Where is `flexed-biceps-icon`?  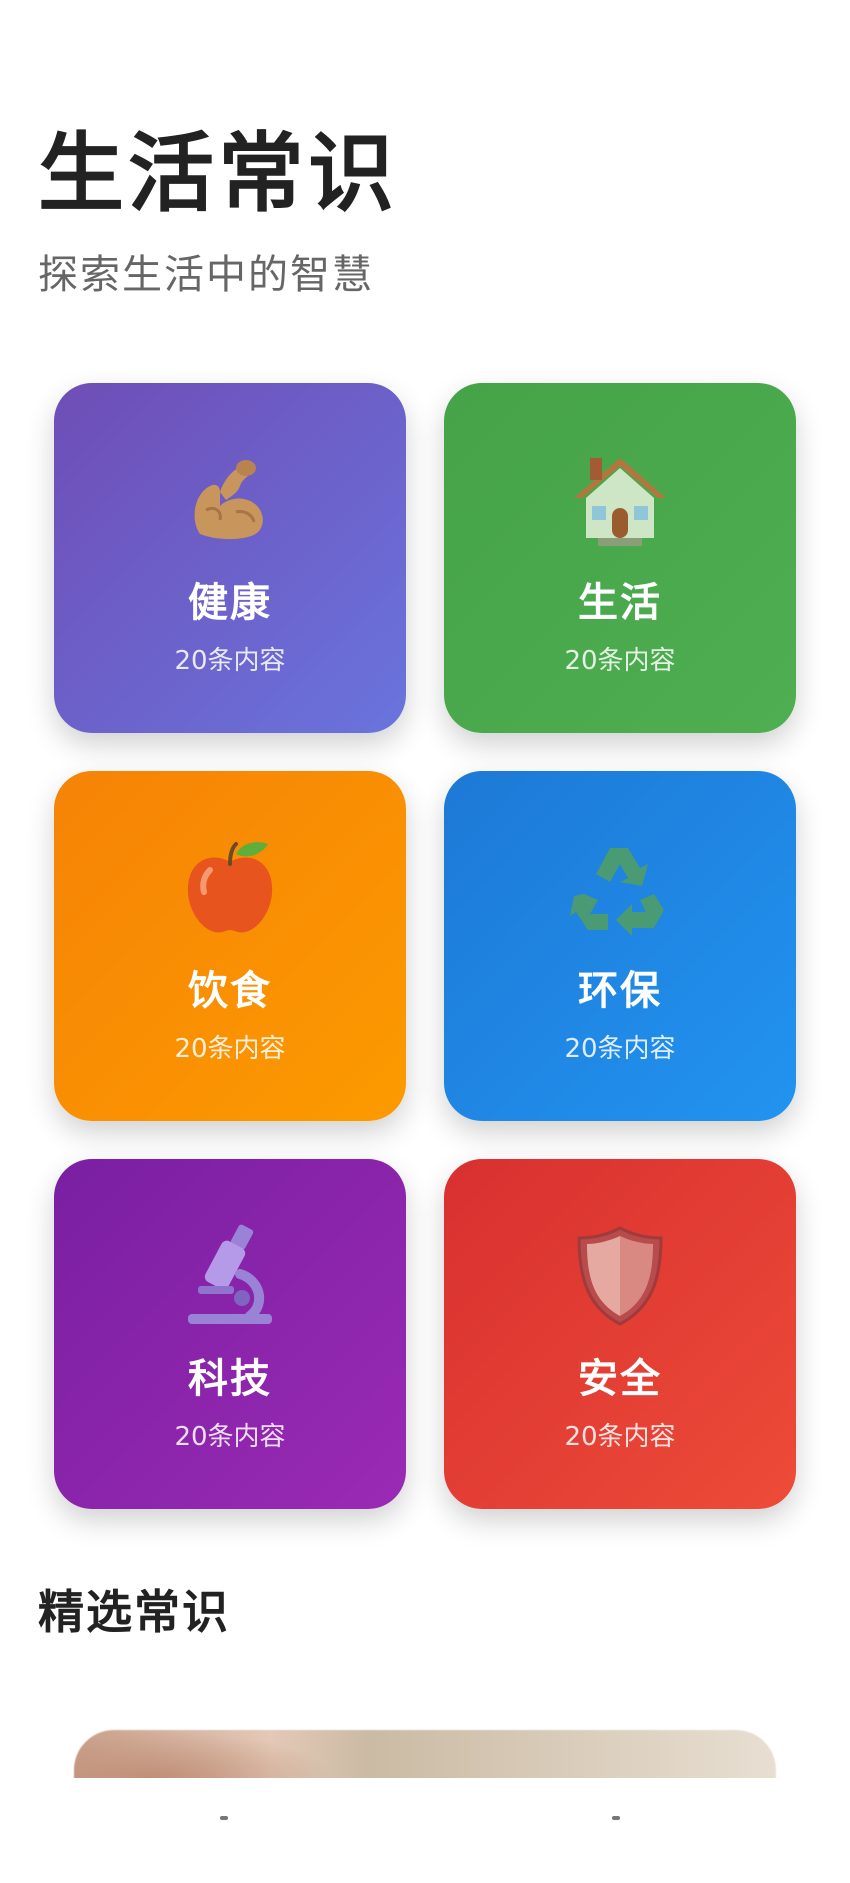
flexed-biceps-icon is located at coordinates (230, 500).